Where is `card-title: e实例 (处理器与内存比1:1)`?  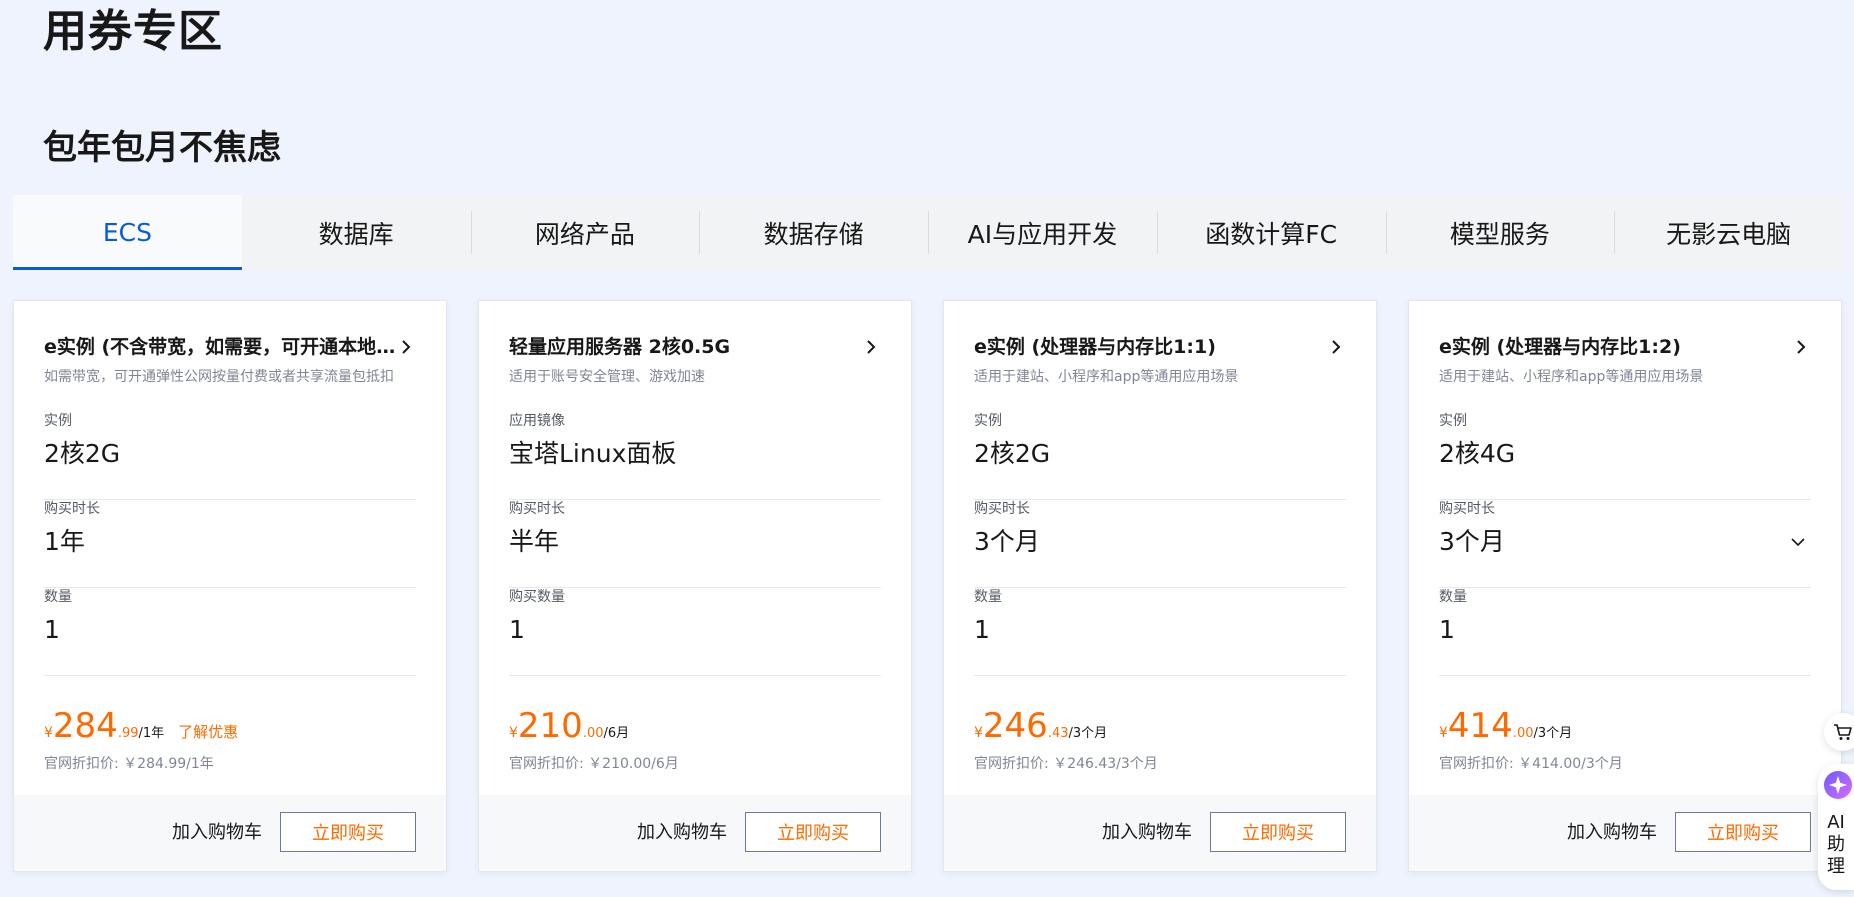
card-title: e实例 (处理器与内存比1:1) is located at coordinates (1154, 347).